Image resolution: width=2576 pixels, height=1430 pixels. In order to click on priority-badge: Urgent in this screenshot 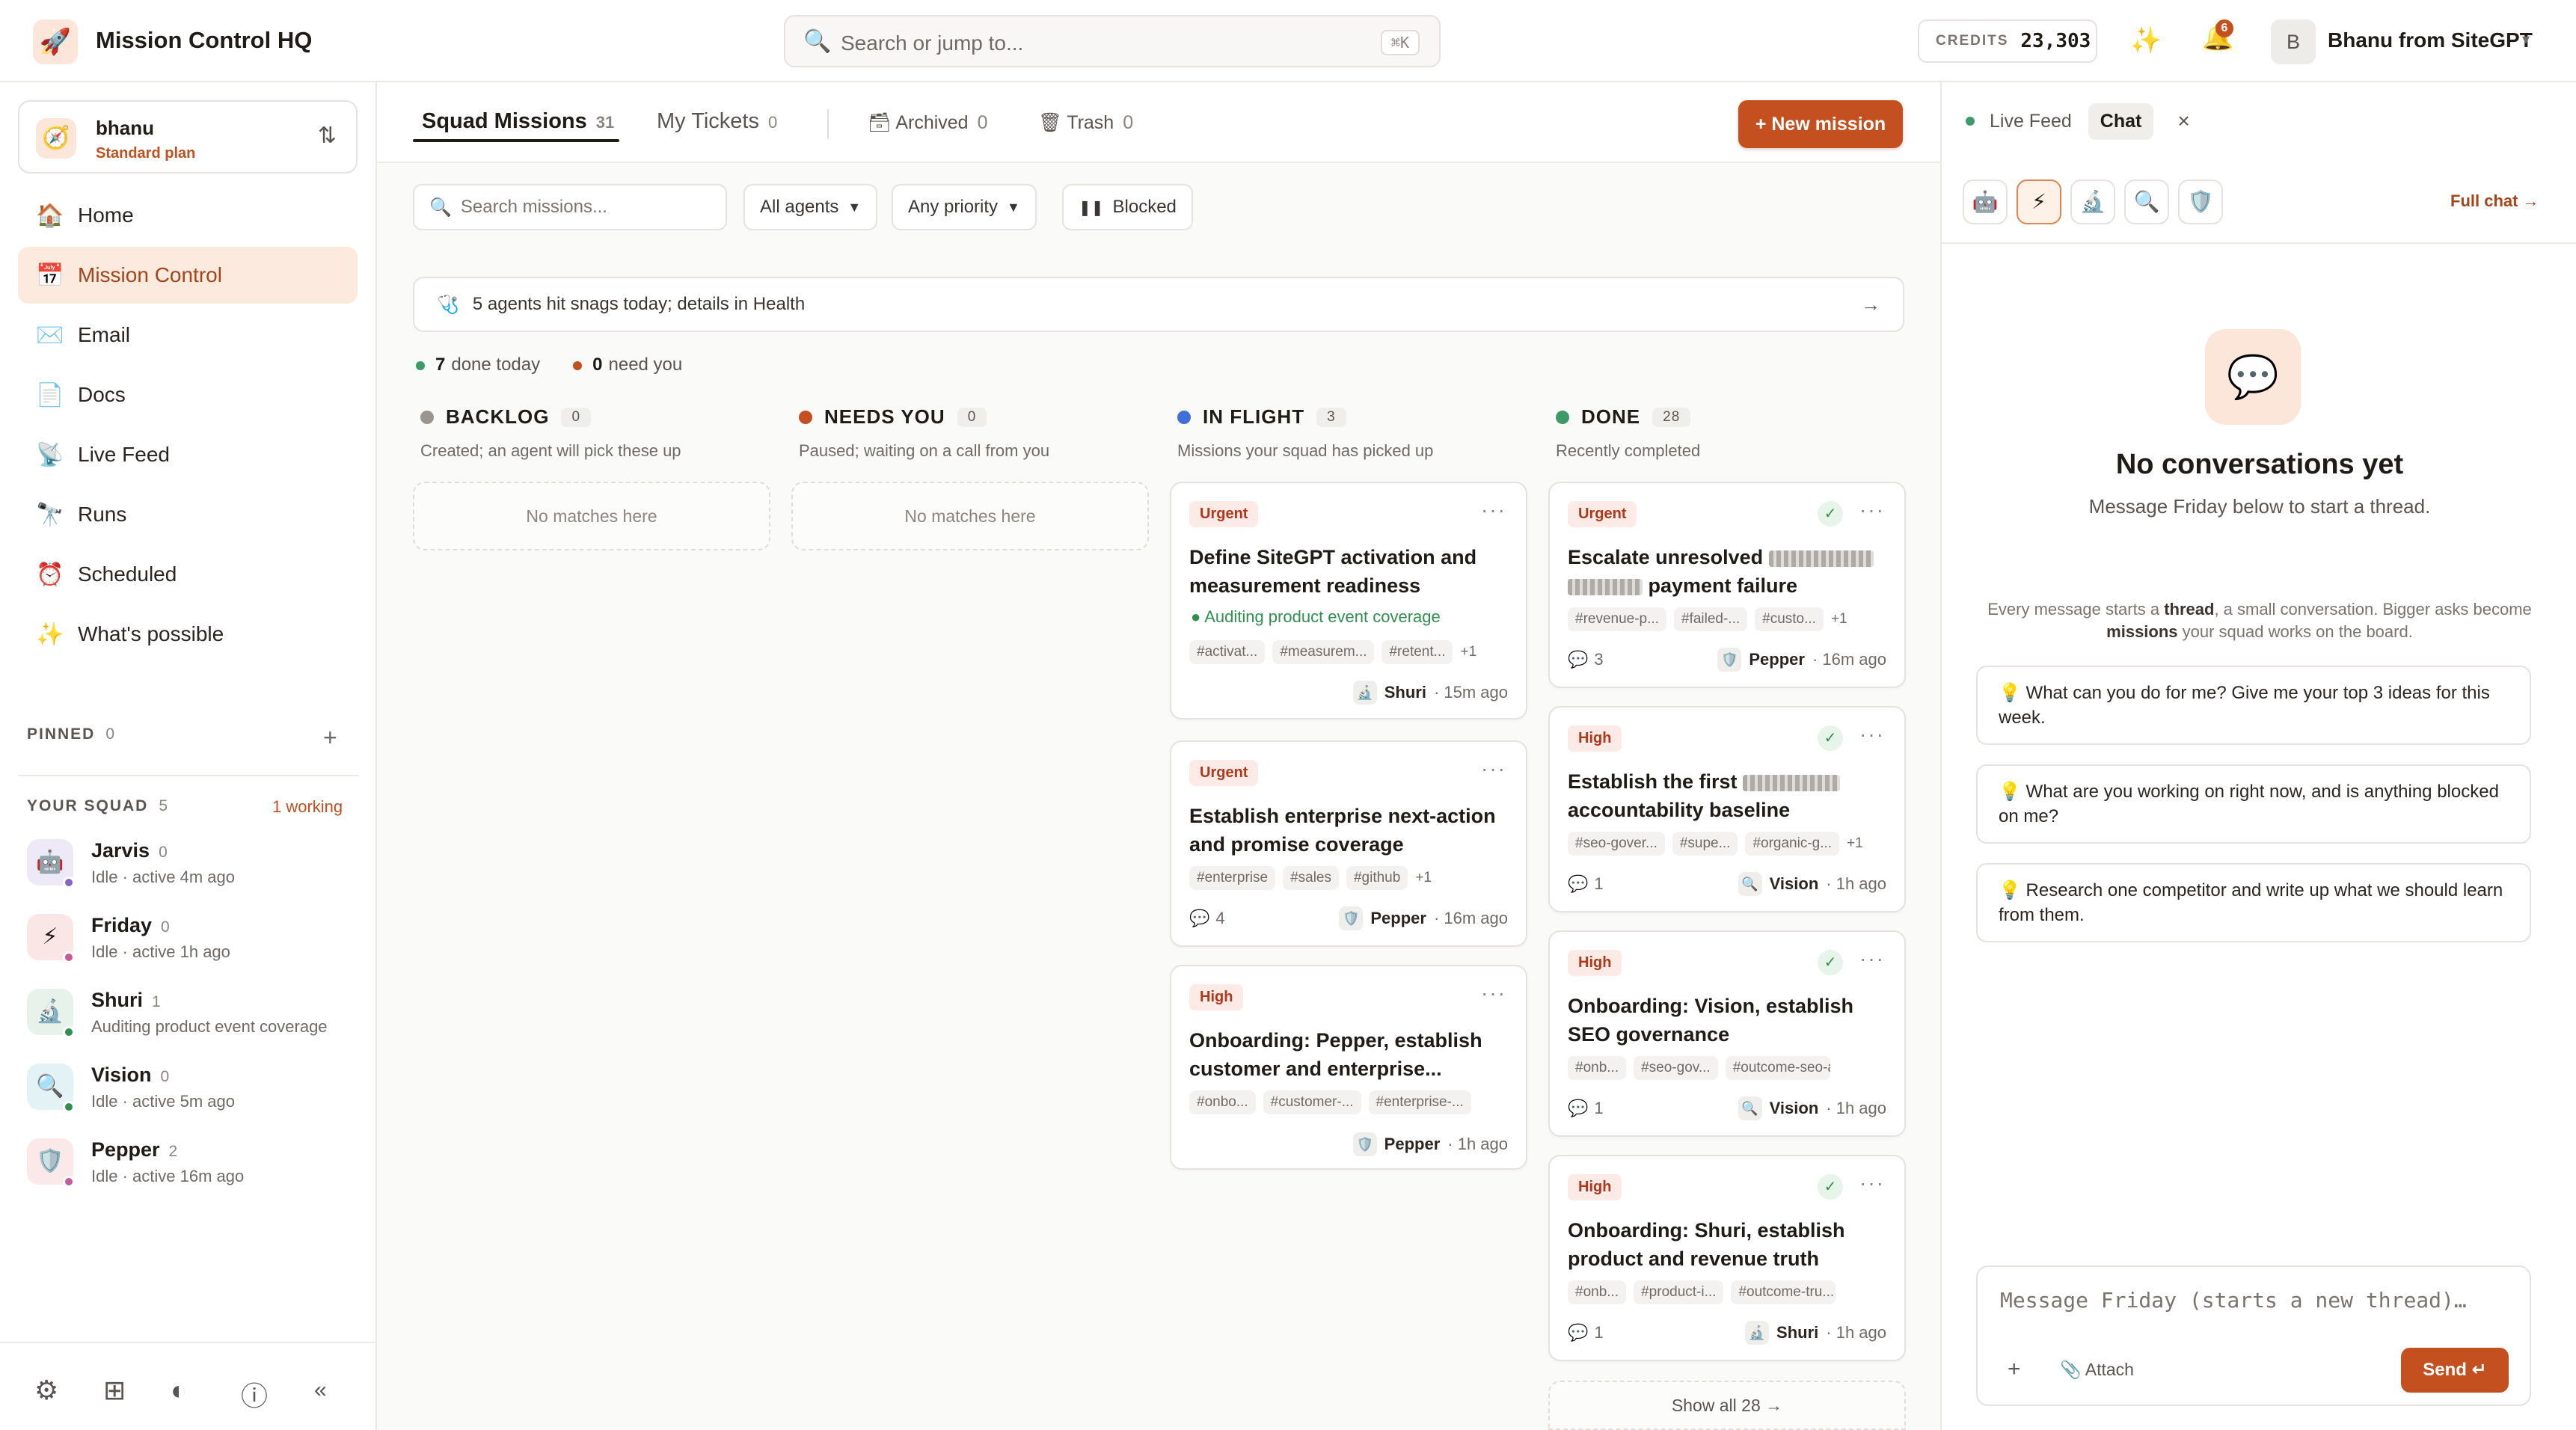, I will do `click(1224, 514)`.